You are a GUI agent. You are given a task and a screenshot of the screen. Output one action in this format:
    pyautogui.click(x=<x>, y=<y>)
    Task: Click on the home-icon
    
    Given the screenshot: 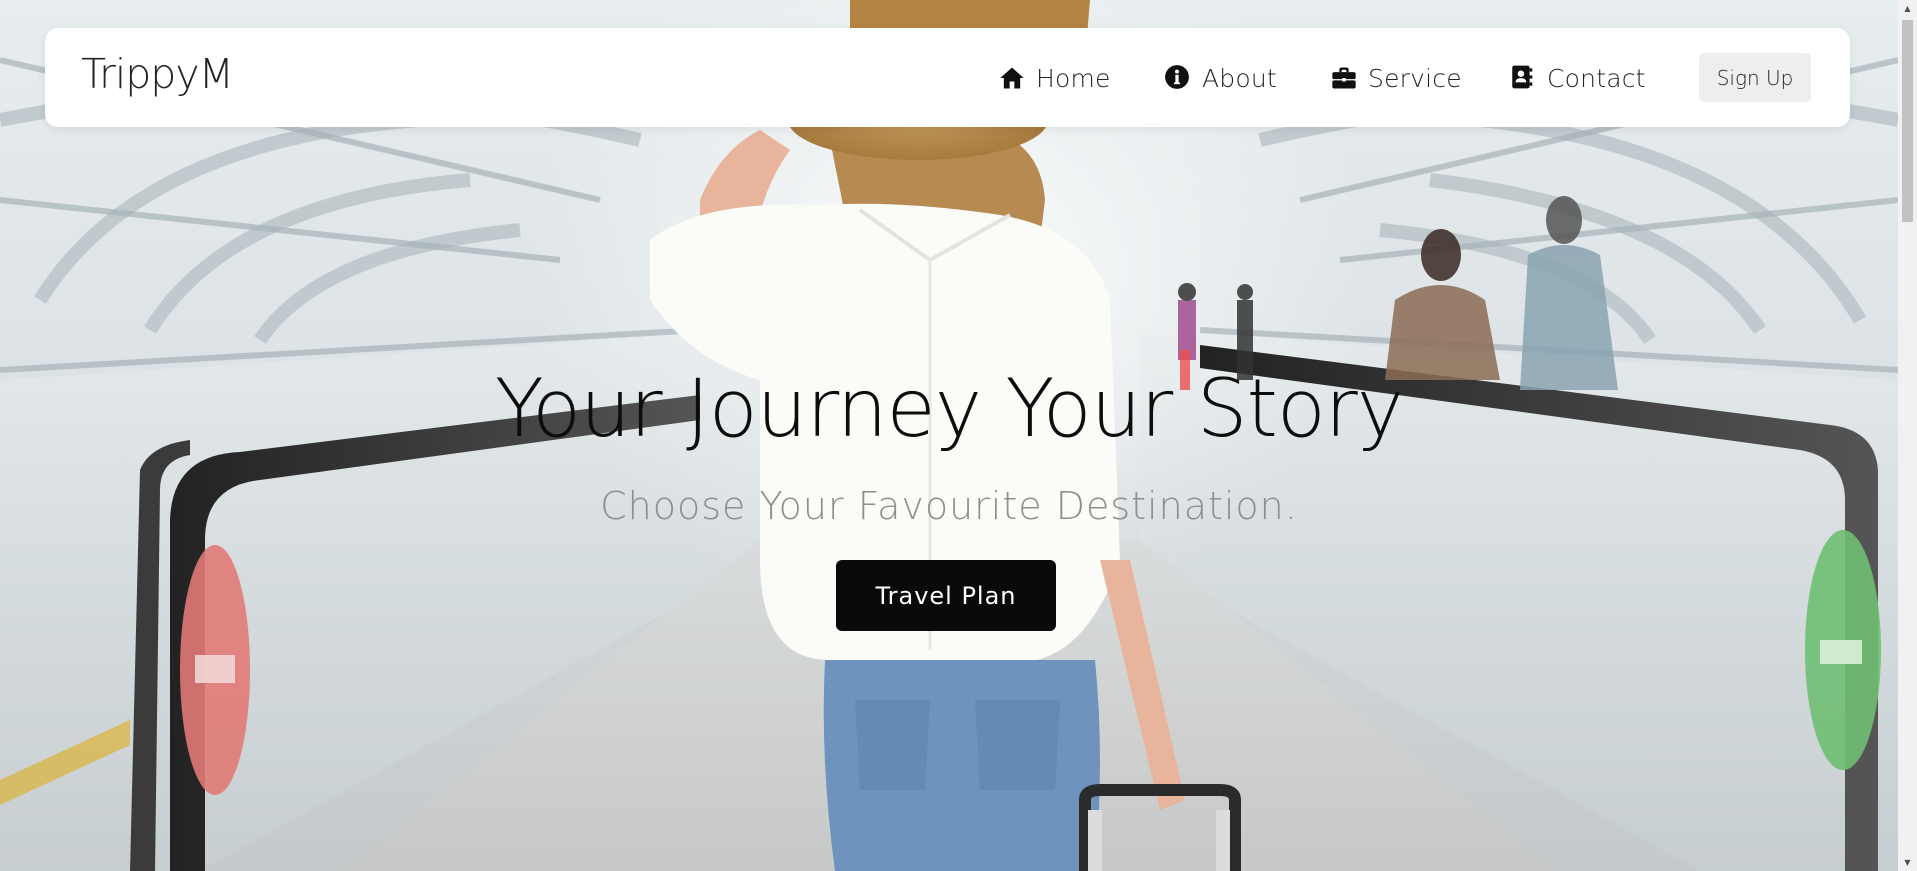 What is the action you would take?
    pyautogui.click(x=1012, y=78)
    